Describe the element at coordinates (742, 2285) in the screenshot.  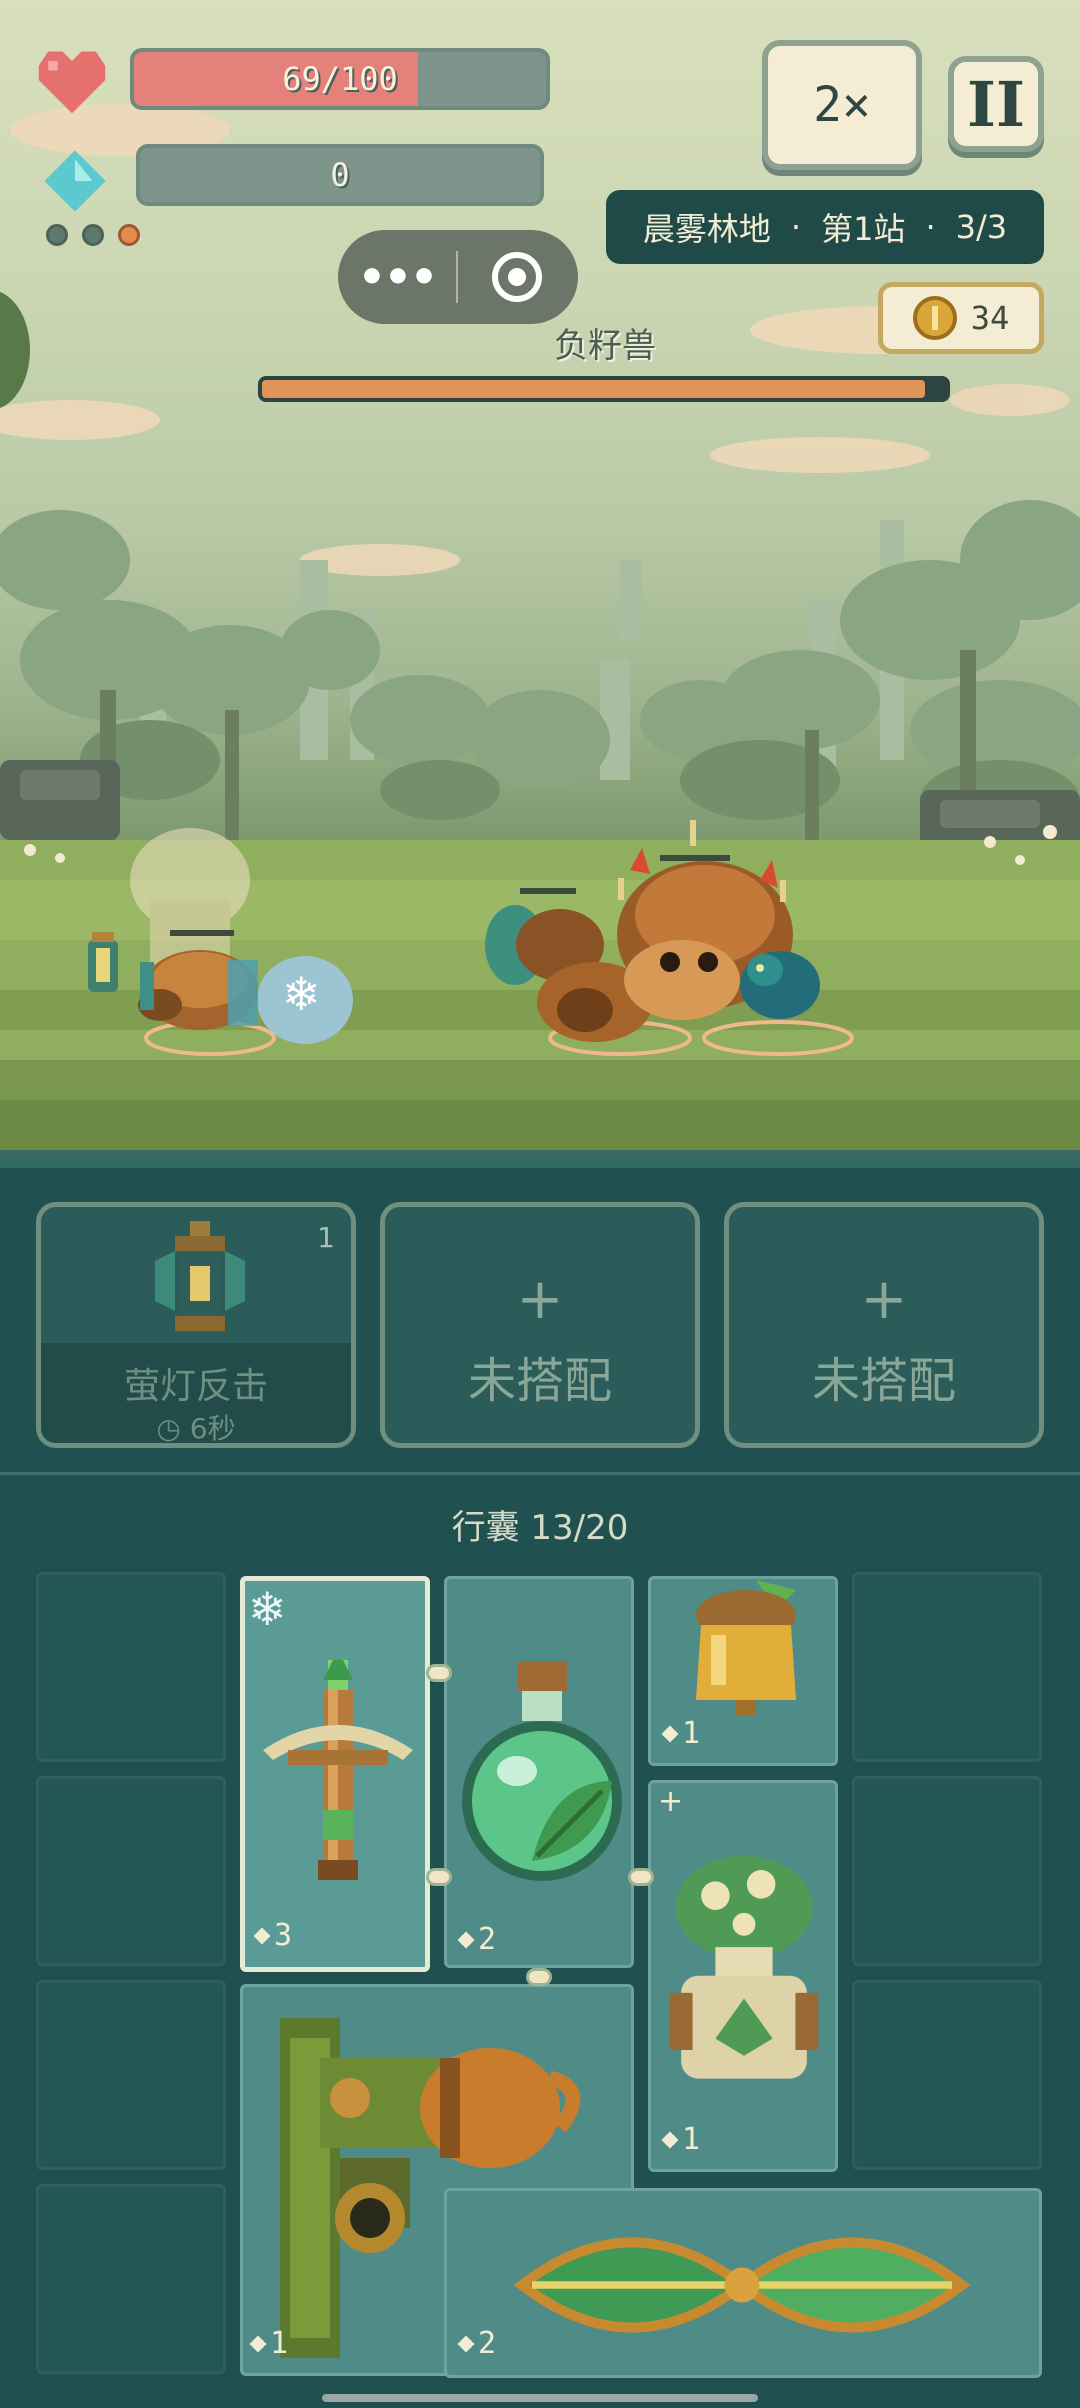
I see `leaf-blade-icon` at that location.